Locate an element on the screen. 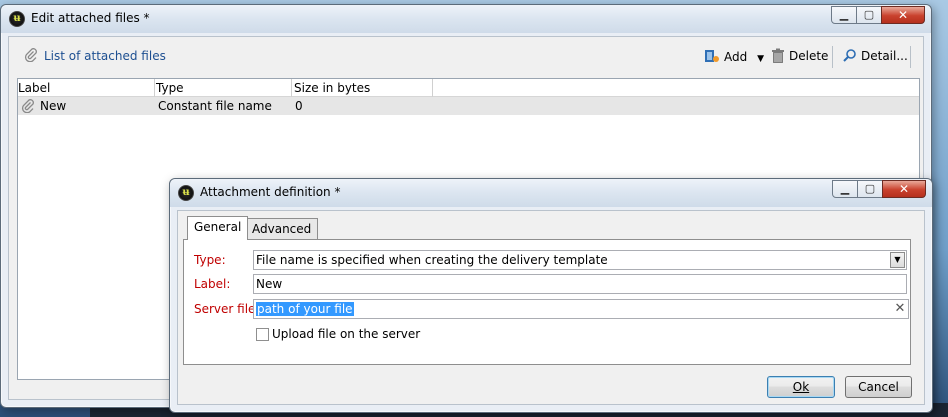 This screenshot has width=948, height=417. dialog-titlebar: ʉ Attachment definition * ▁ ▢ ✕ is located at coordinates (551, 193).